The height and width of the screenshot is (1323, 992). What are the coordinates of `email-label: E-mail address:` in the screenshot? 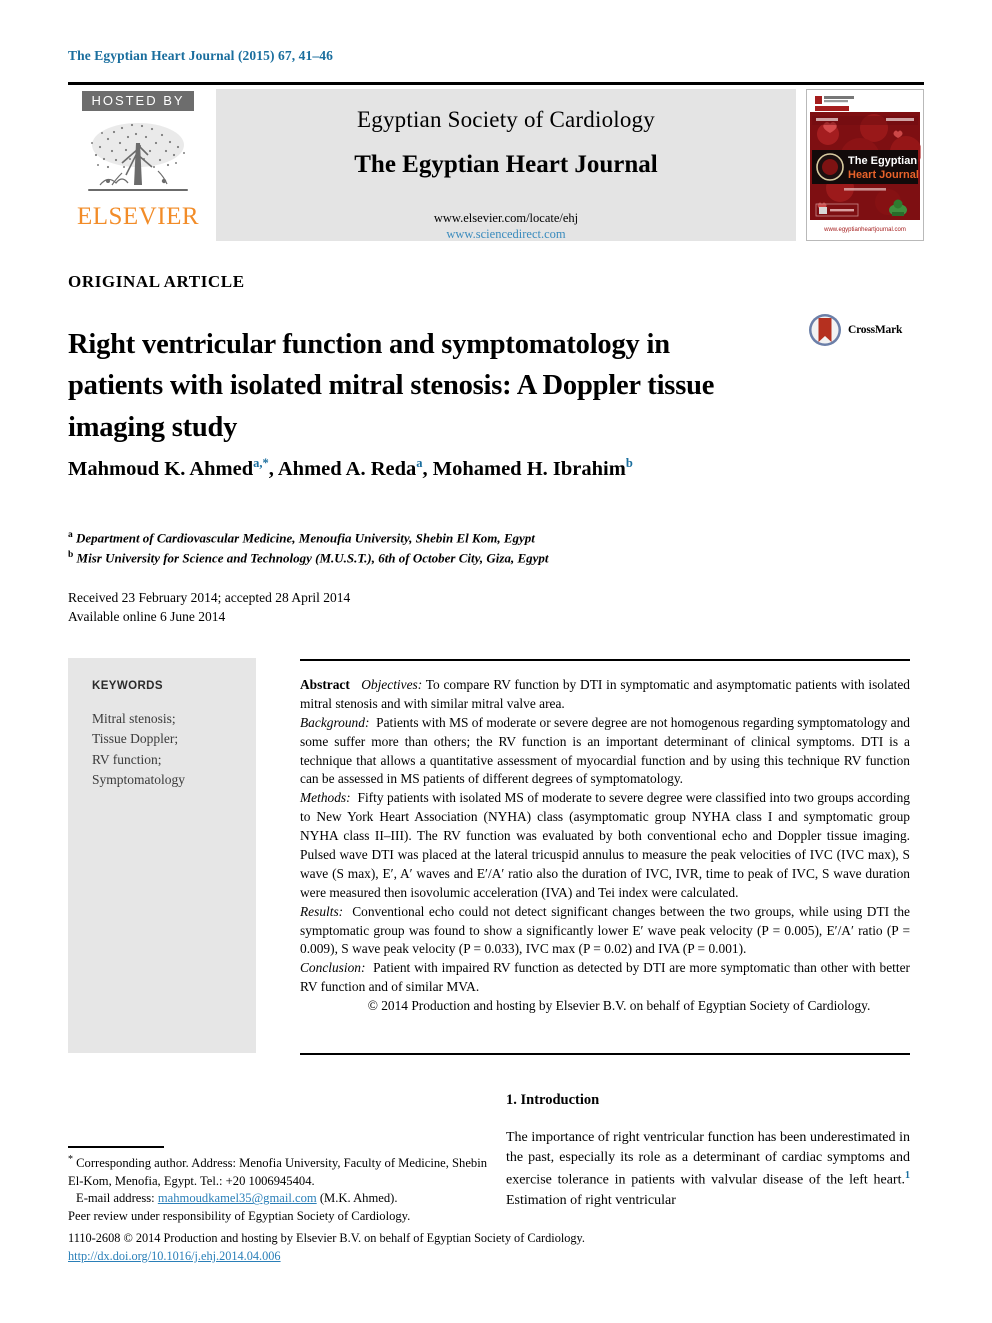 It's located at (115, 1198).